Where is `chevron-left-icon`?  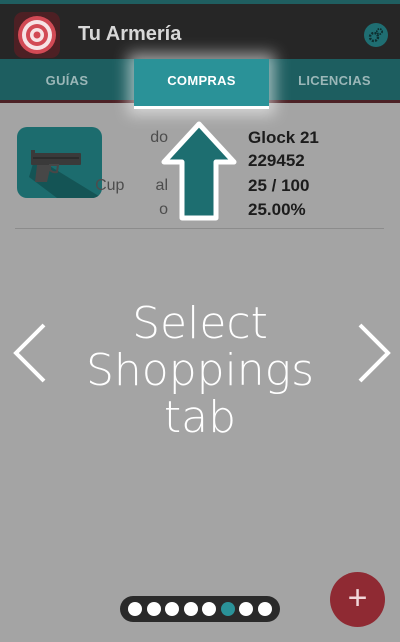
chevron-left-icon is located at coordinates (30, 353).